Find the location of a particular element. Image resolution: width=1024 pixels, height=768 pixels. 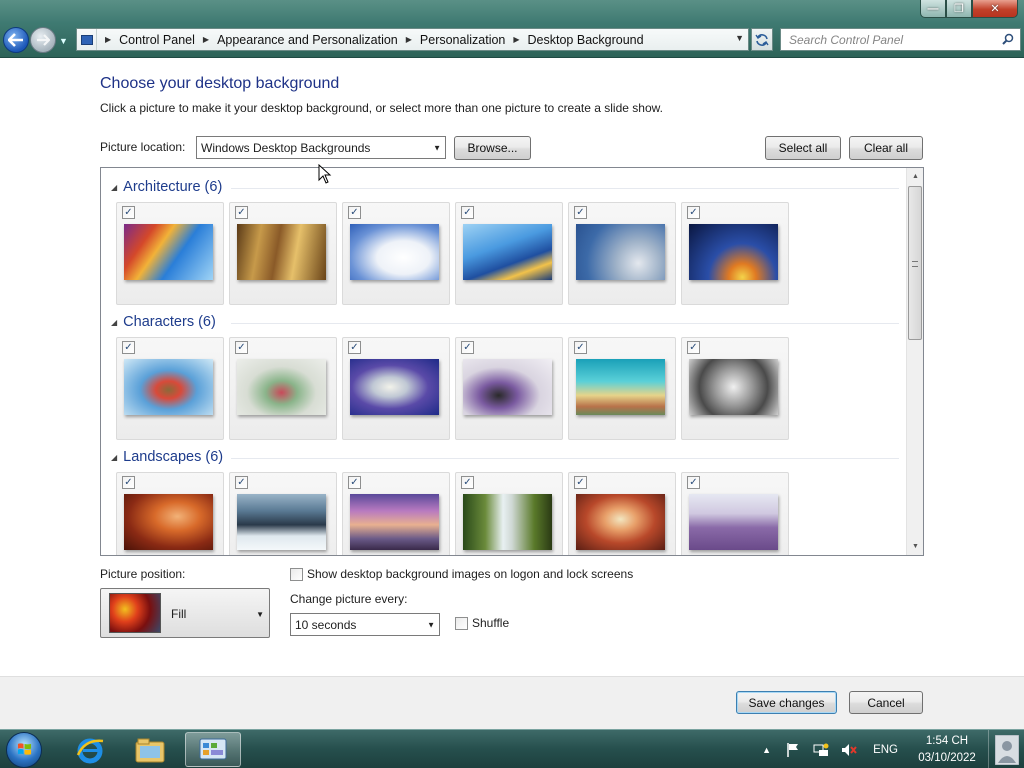

show-desktop-button is located at coordinates (1006, 749).